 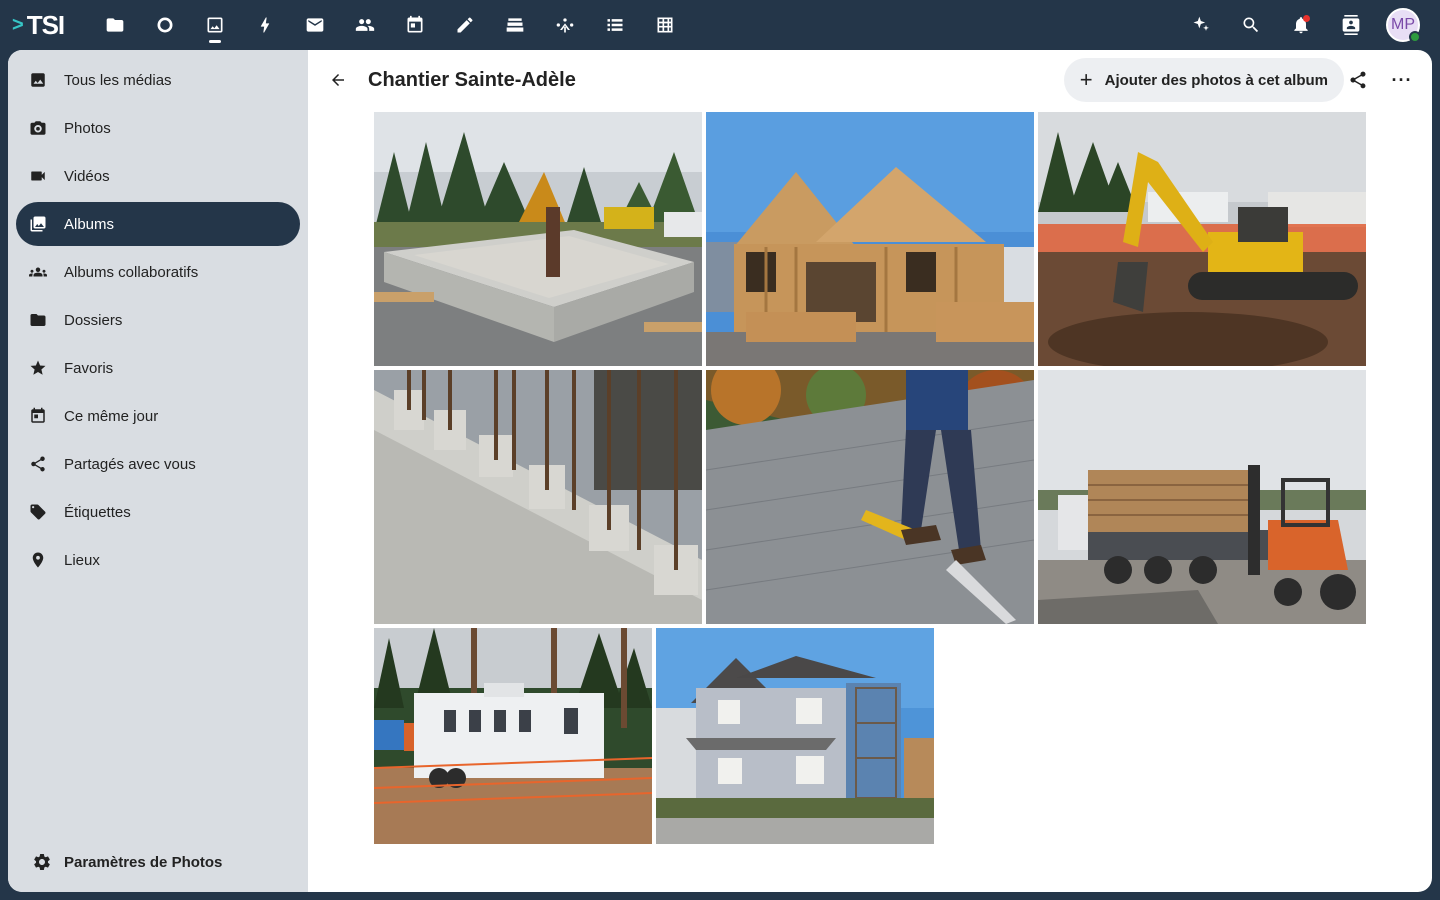 I want to click on notes-app-button, so click(x=465, y=25).